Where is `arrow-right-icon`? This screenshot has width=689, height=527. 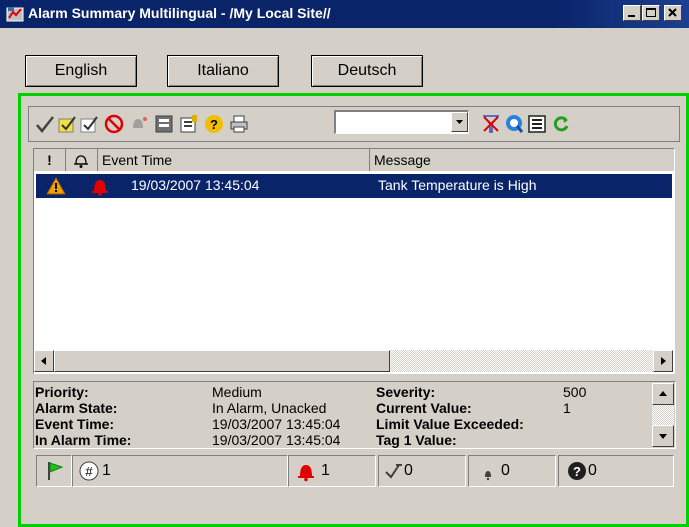 arrow-right-icon is located at coordinates (663, 361).